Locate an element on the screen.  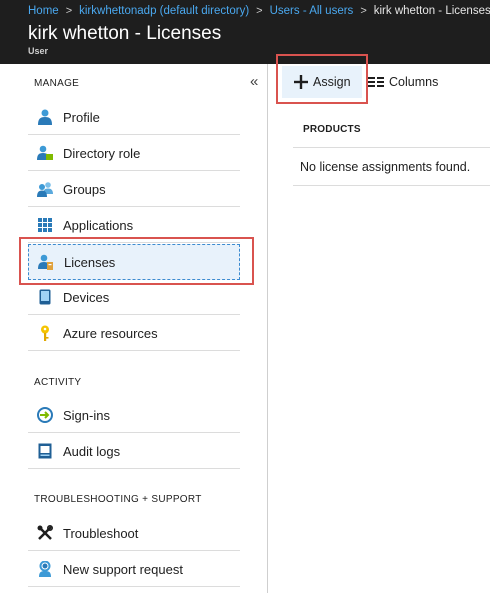
breadcrumb-home-link: Home is located at coordinates (43, 11).